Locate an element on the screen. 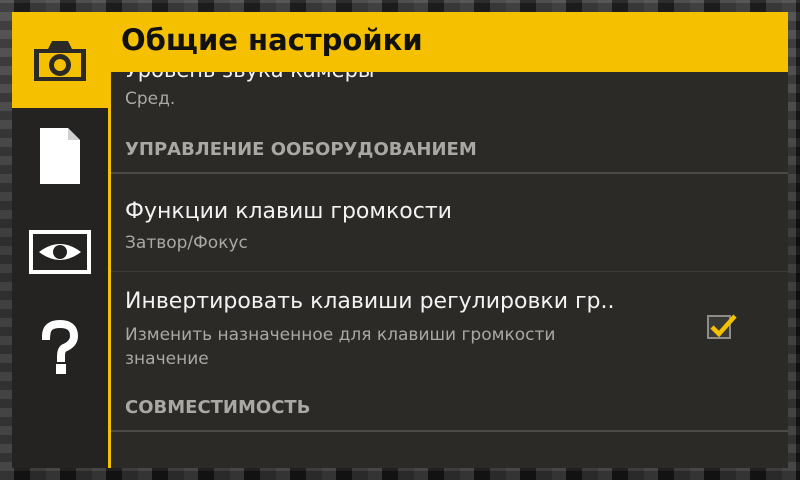 The height and width of the screenshot is (480, 800). invert-volume-keys-summary-line2: значение is located at coordinates (167, 359).